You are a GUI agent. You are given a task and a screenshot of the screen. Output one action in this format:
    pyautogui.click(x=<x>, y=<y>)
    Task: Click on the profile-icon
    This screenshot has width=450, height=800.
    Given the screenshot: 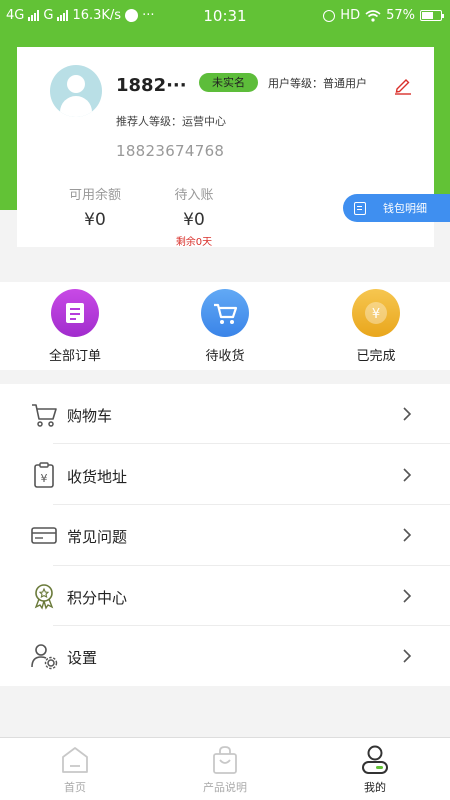 What is the action you would take?
    pyautogui.click(x=375, y=759)
    